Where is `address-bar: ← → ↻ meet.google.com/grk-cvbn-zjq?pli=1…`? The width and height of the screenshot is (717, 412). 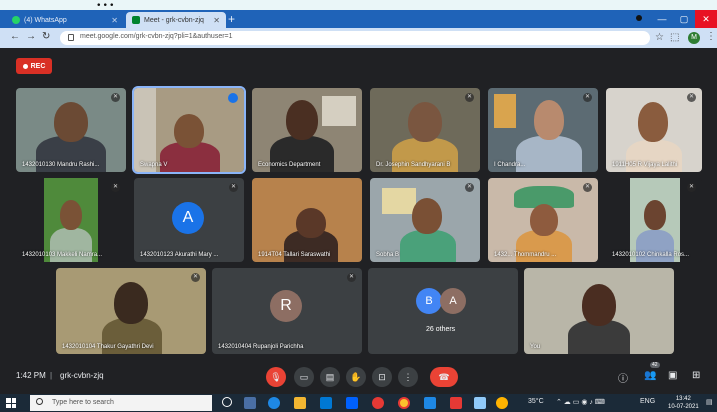
address-bar: ← → ↻ meet.google.com/grk-cvbn-zjq?pli=1… is located at coordinates (358, 38).